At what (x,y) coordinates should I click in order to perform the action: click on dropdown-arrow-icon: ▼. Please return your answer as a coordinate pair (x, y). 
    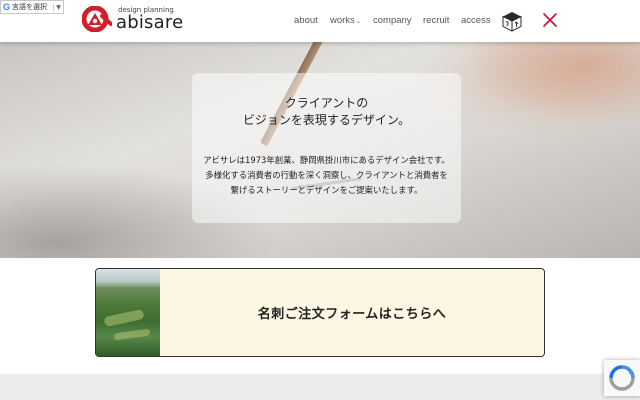
    Looking at the image, I should click on (58, 7).